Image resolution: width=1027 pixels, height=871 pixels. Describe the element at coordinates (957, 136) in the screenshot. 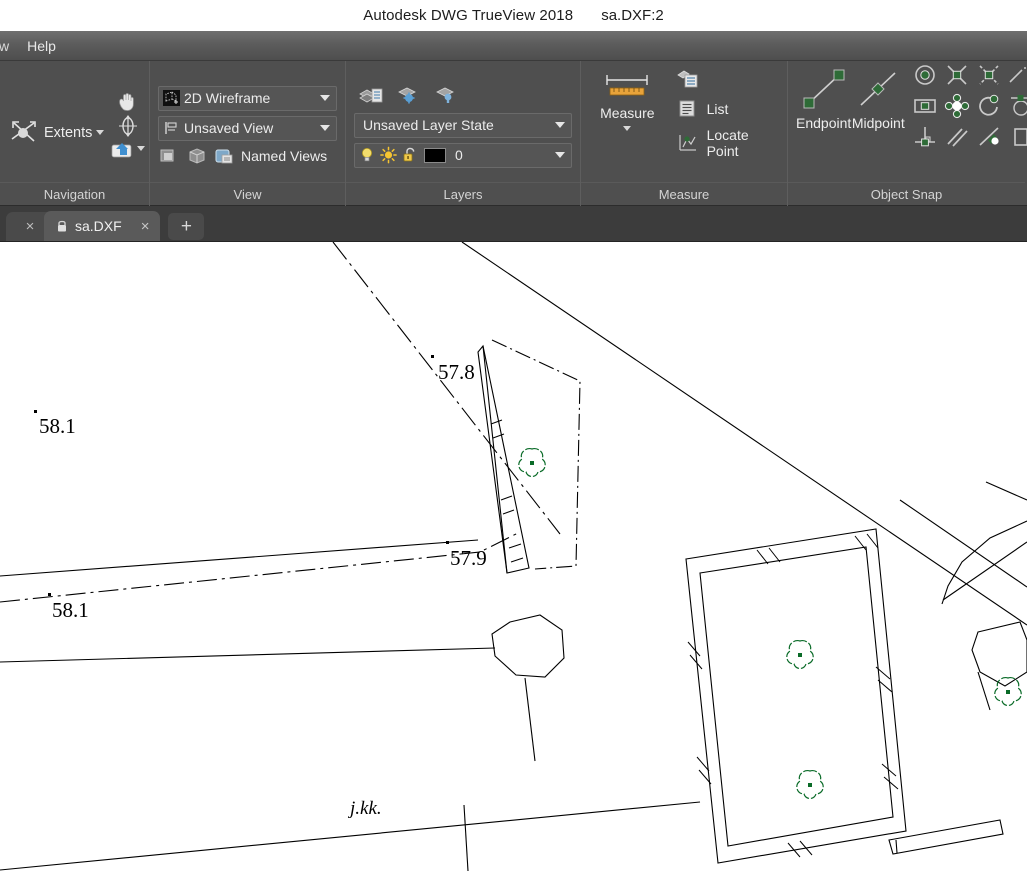

I see `snap-parallel-icon` at that location.